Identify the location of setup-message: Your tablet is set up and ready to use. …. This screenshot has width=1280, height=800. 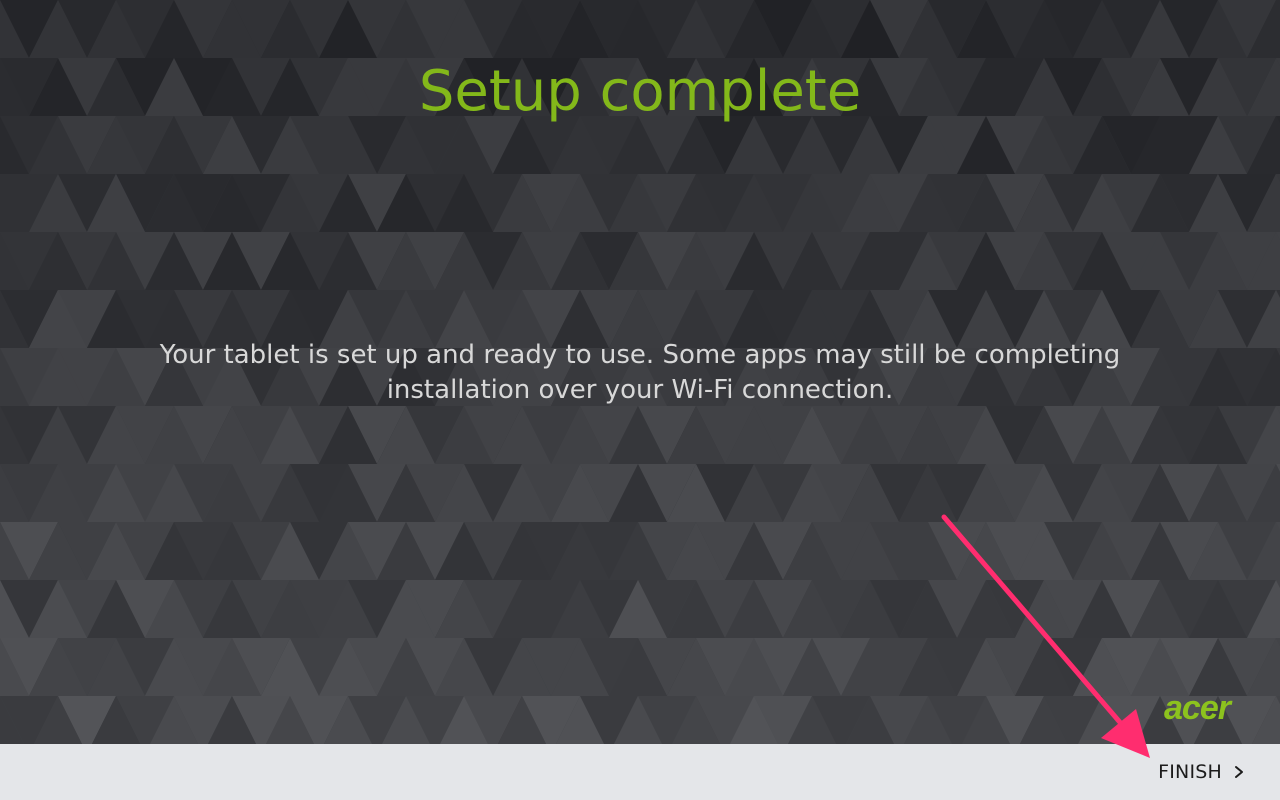
(640, 372).